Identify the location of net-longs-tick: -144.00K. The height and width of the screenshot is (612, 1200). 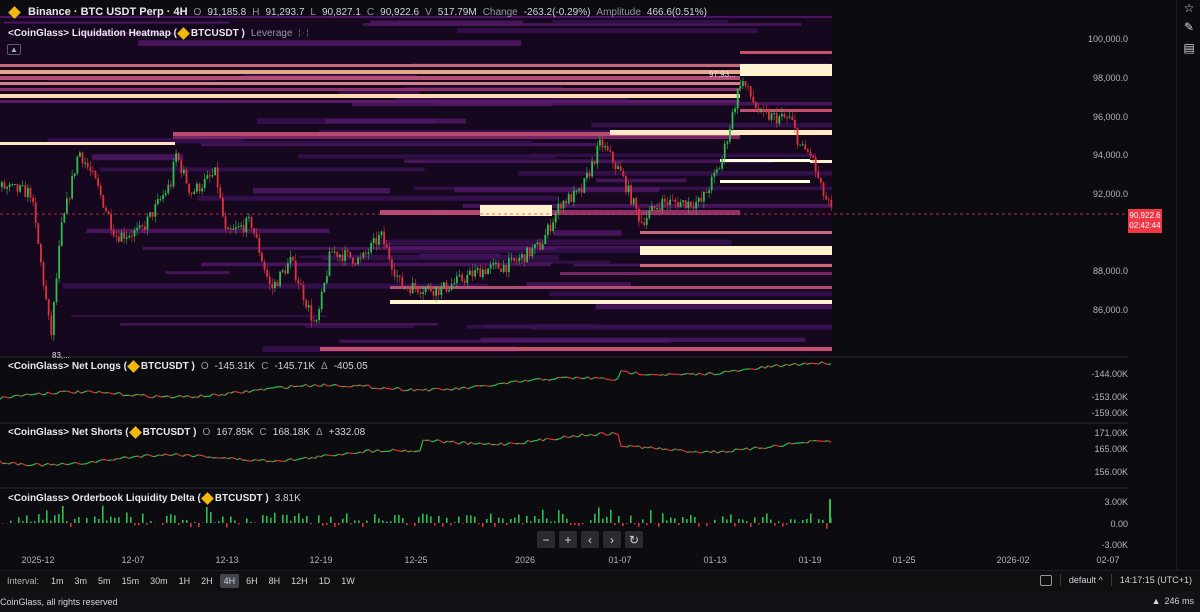
(1109, 374).